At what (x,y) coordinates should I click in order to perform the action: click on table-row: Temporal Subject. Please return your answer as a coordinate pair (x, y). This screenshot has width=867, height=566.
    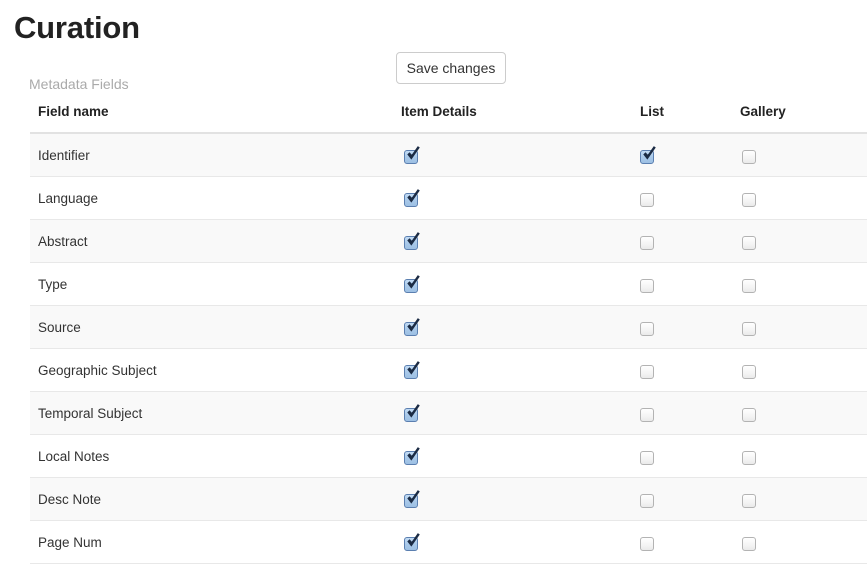
    Looking at the image, I should click on (448, 413).